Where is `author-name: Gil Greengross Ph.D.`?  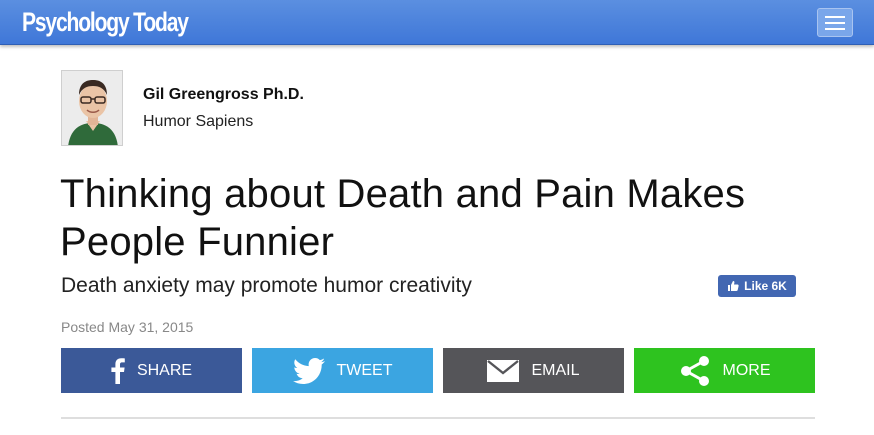
author-name: Gil Greengross Ph.D. is located at coordinates (223, 95).